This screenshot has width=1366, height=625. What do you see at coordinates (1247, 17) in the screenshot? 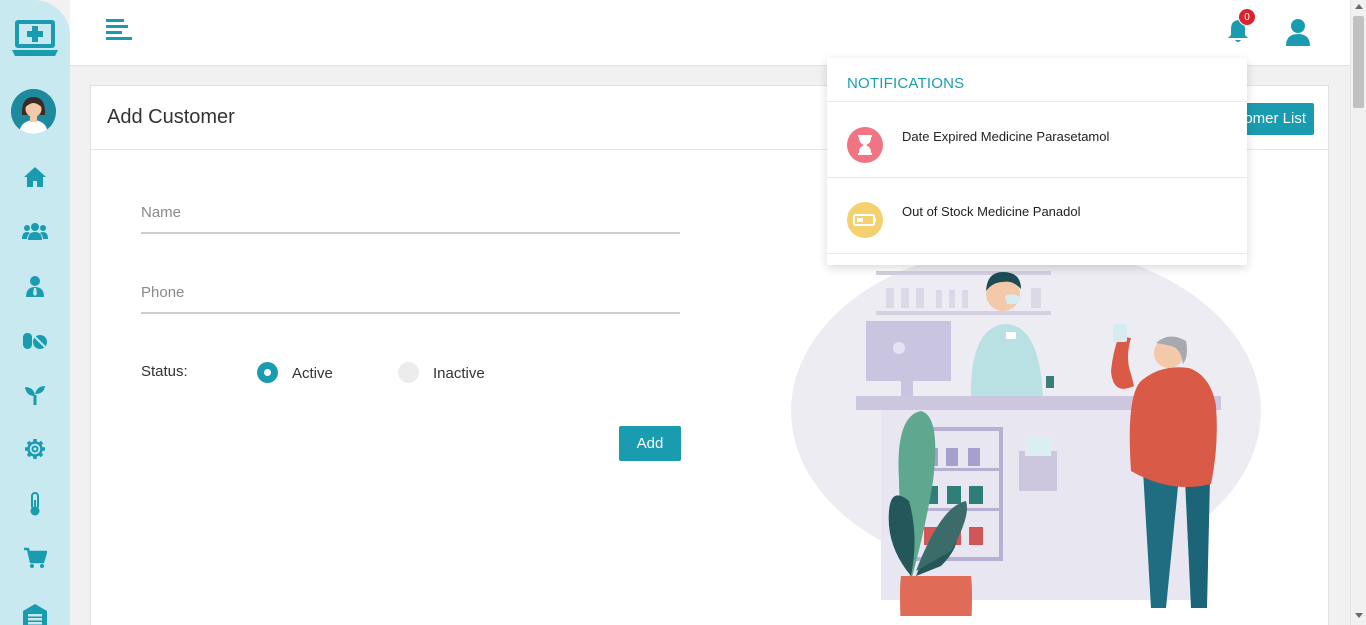
I see `notification-count-badge: 0` at bounding box center [1247, 17].